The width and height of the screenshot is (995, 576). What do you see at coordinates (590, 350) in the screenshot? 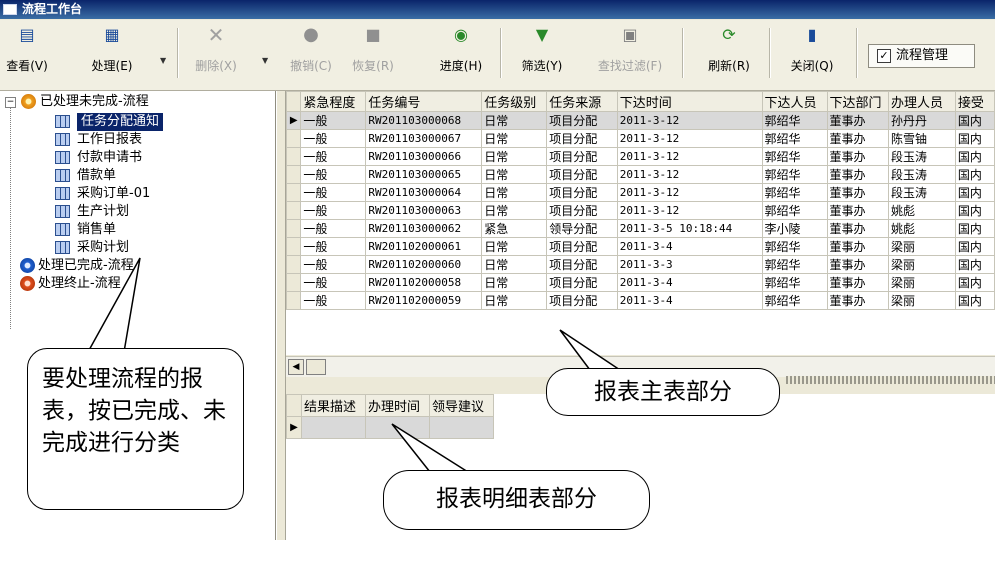
I see `main-callout-pointer` at bounding box center [590, 350].